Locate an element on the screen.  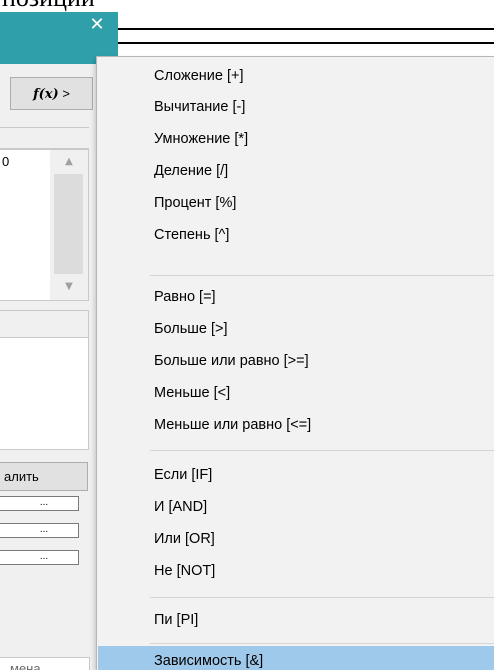
menu-item-division: Деление [/] is located at coordinates (296, 171).